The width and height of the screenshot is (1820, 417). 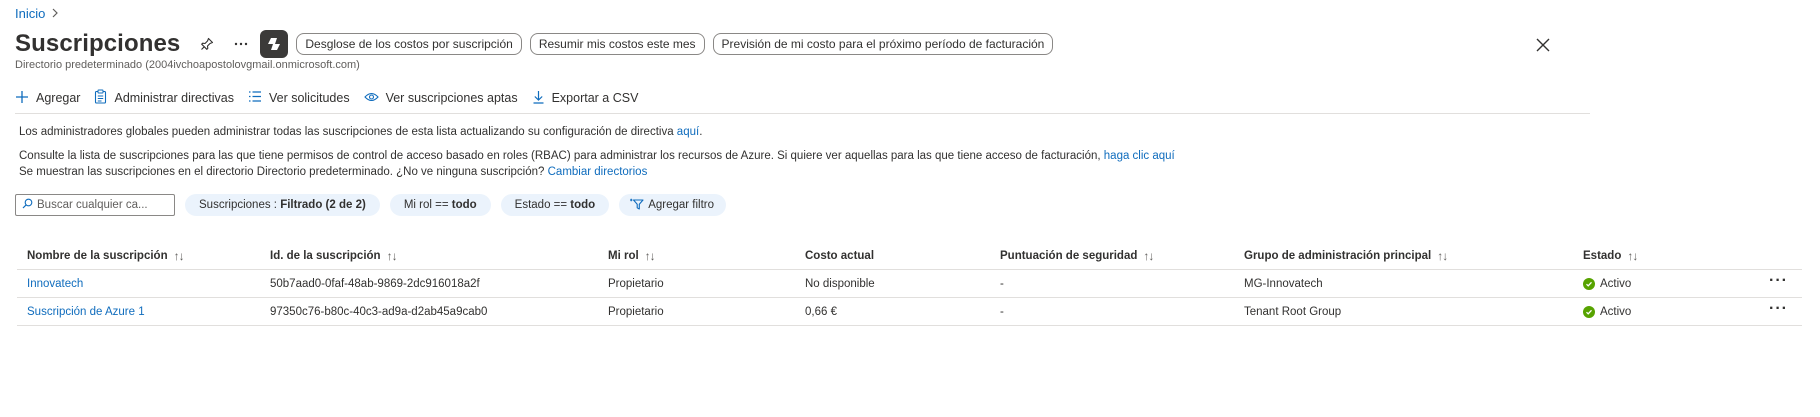 I want to click on add-button: Agregar, so click(x=47, y=98).